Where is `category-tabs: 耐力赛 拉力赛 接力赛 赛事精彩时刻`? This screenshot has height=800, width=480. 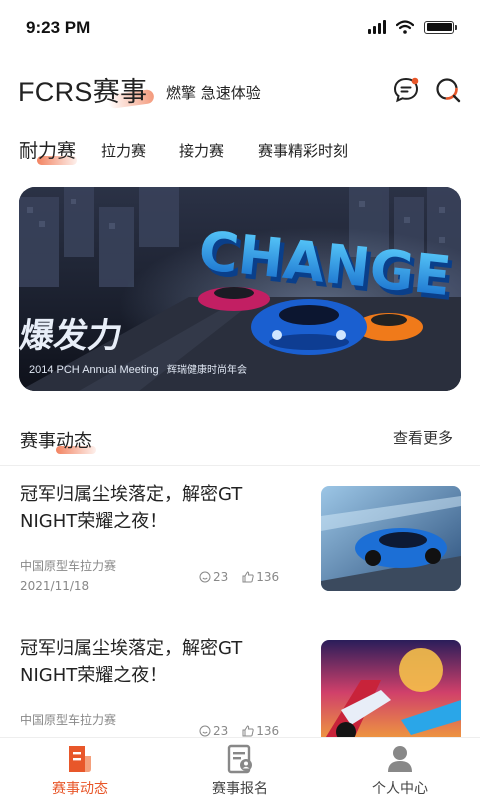 category-tabs: 耐力赛 拉力赛 接力赛 赛事精彩时刻 is located at coordinates (240, 152).